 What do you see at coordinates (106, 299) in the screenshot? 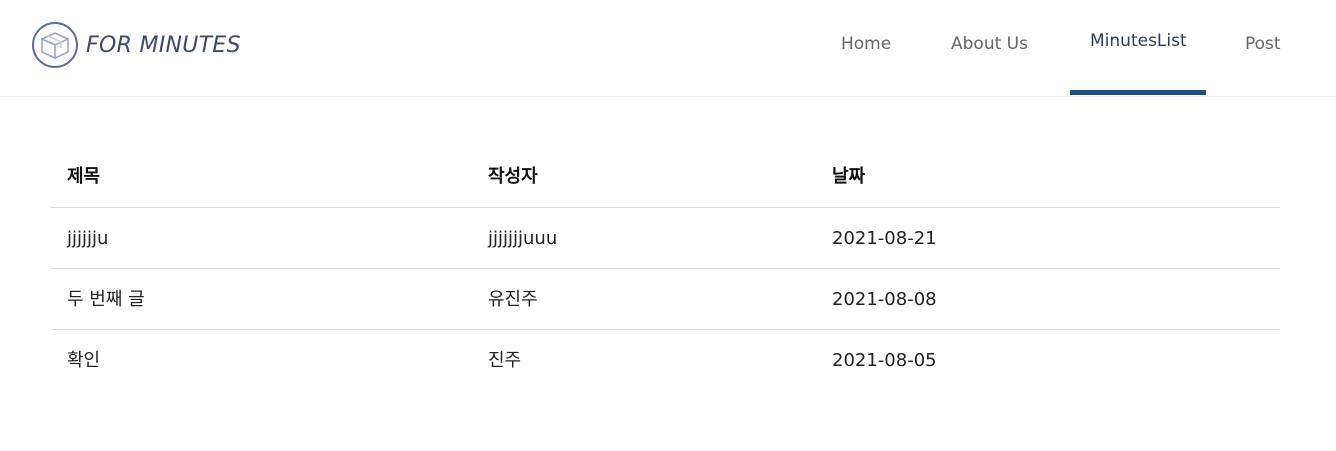
I see `row-title: 두 번째 글` at bounding box center [106, 299].